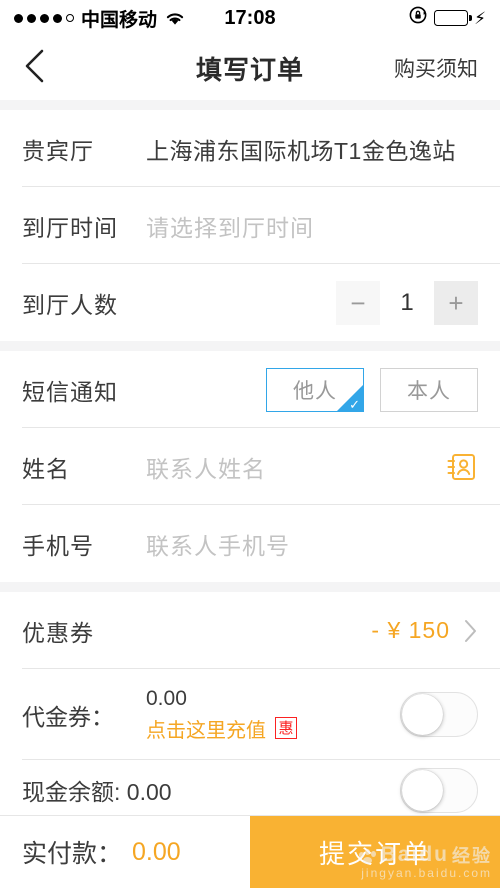 This screenshot has width=500, height=888. Describe the element at coordinates (472, 856) in the screenshot. I see `watermark-suffix: 经验` at that location.